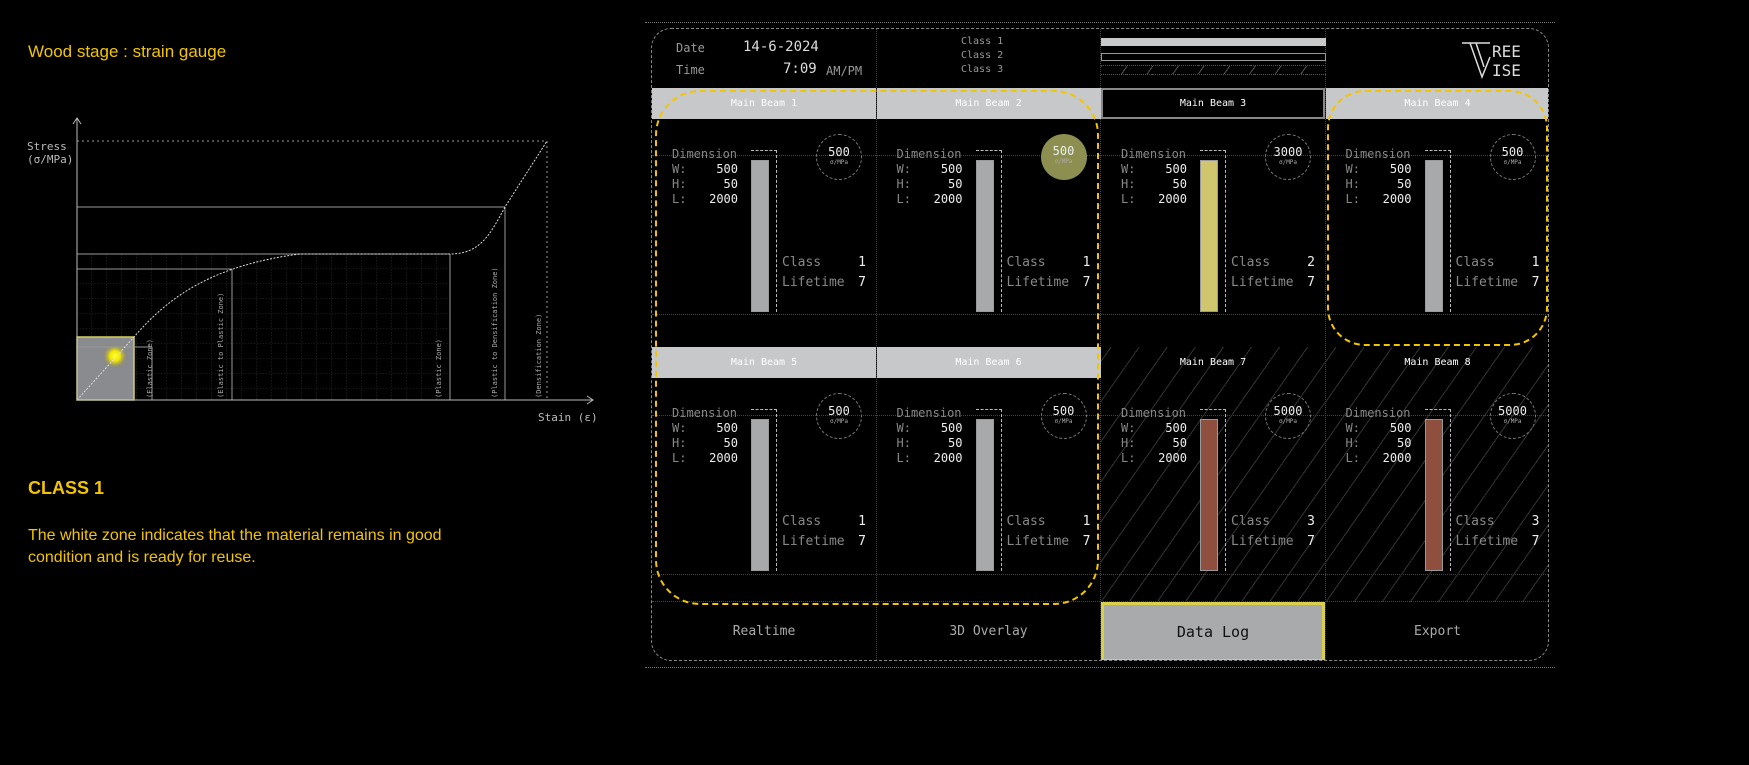  What do you see at coordinates (150, 368) in the screenshot?
I see `zone-label: (Elastic Zone)` at bounding box center [150, 368].